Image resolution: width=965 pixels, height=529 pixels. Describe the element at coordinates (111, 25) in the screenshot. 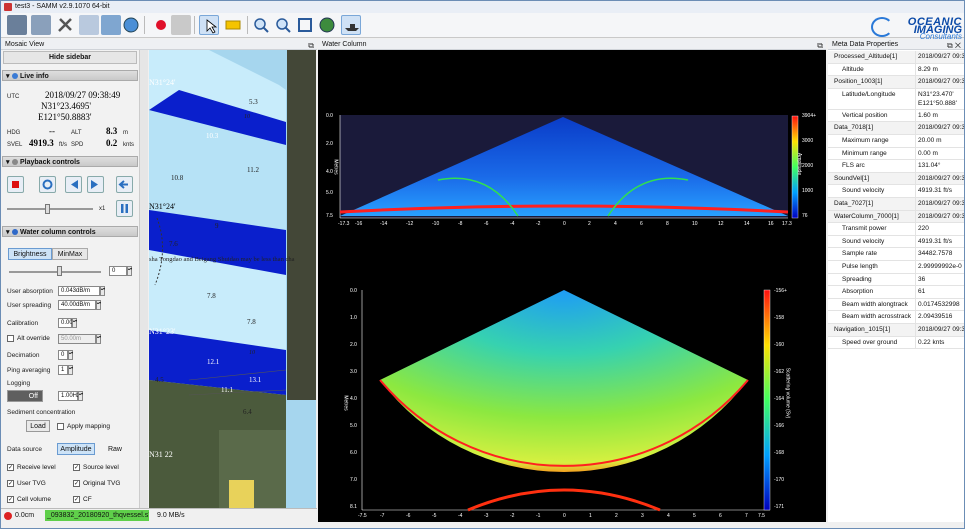

I see `layers-icon` at that location.